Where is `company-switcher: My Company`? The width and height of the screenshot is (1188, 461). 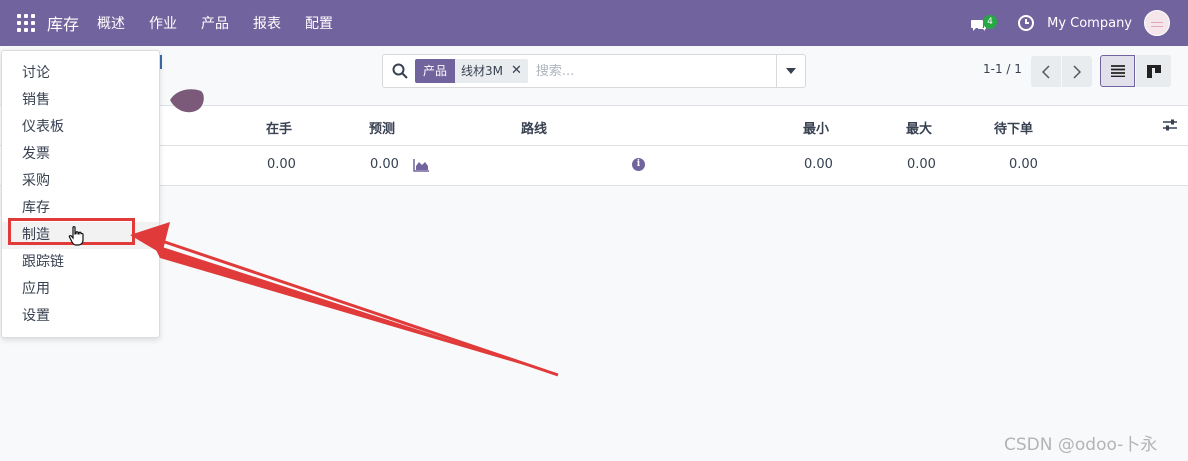 company-switcher: My Company is located at coordinates (1089, 23).